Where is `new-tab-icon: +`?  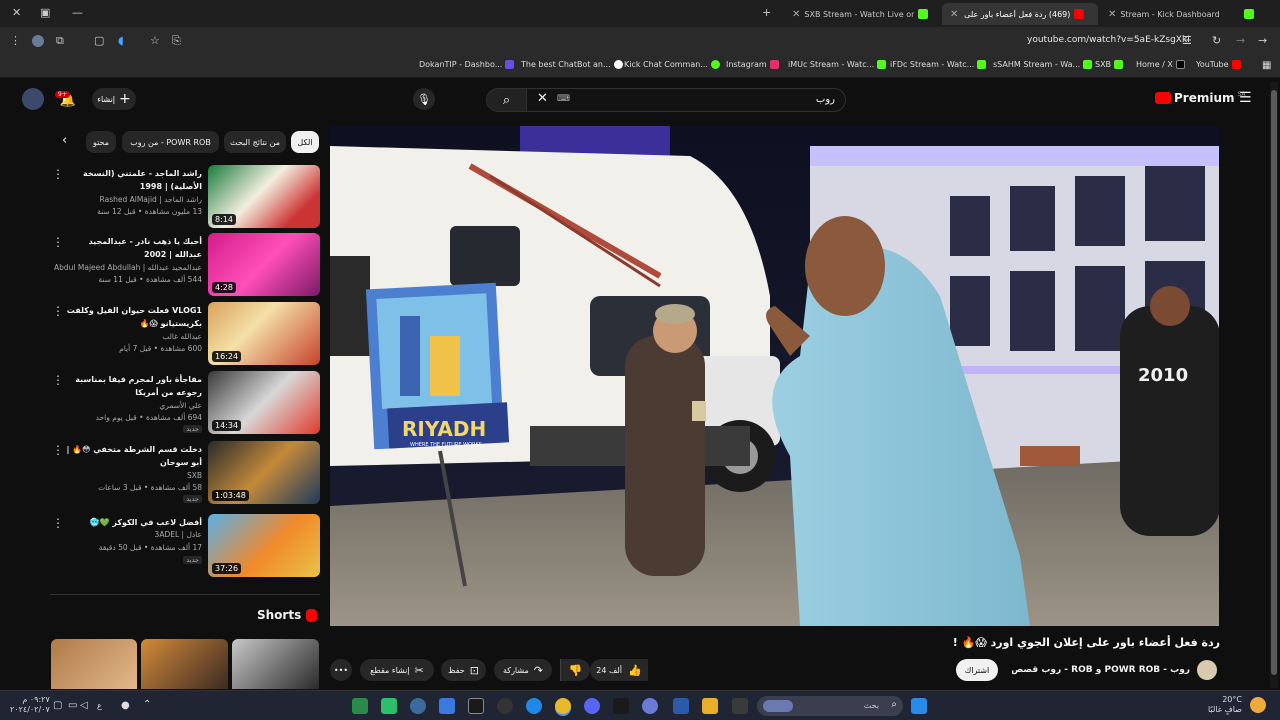
new-tab-icon: + is located at coordinates (766, 12).